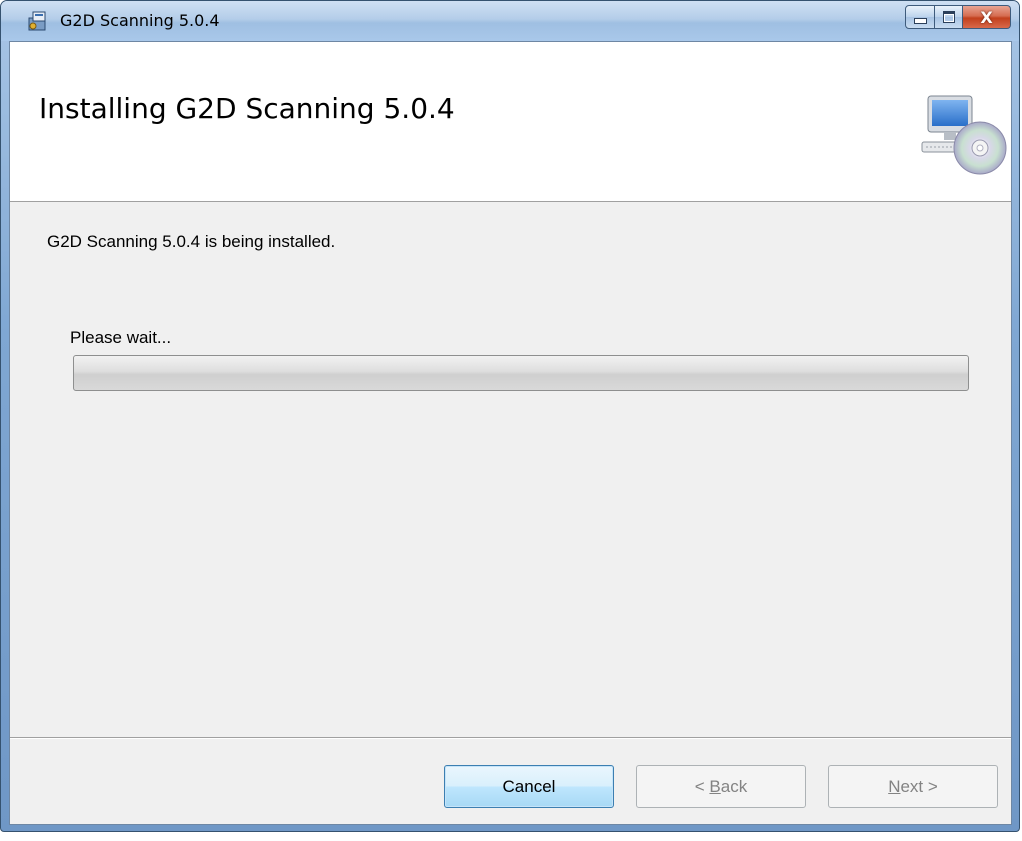 The width and height of the screenshot is (1022, 841). I want to click on window-title: G2D Scanning 5.0.4, so click(140, 20).